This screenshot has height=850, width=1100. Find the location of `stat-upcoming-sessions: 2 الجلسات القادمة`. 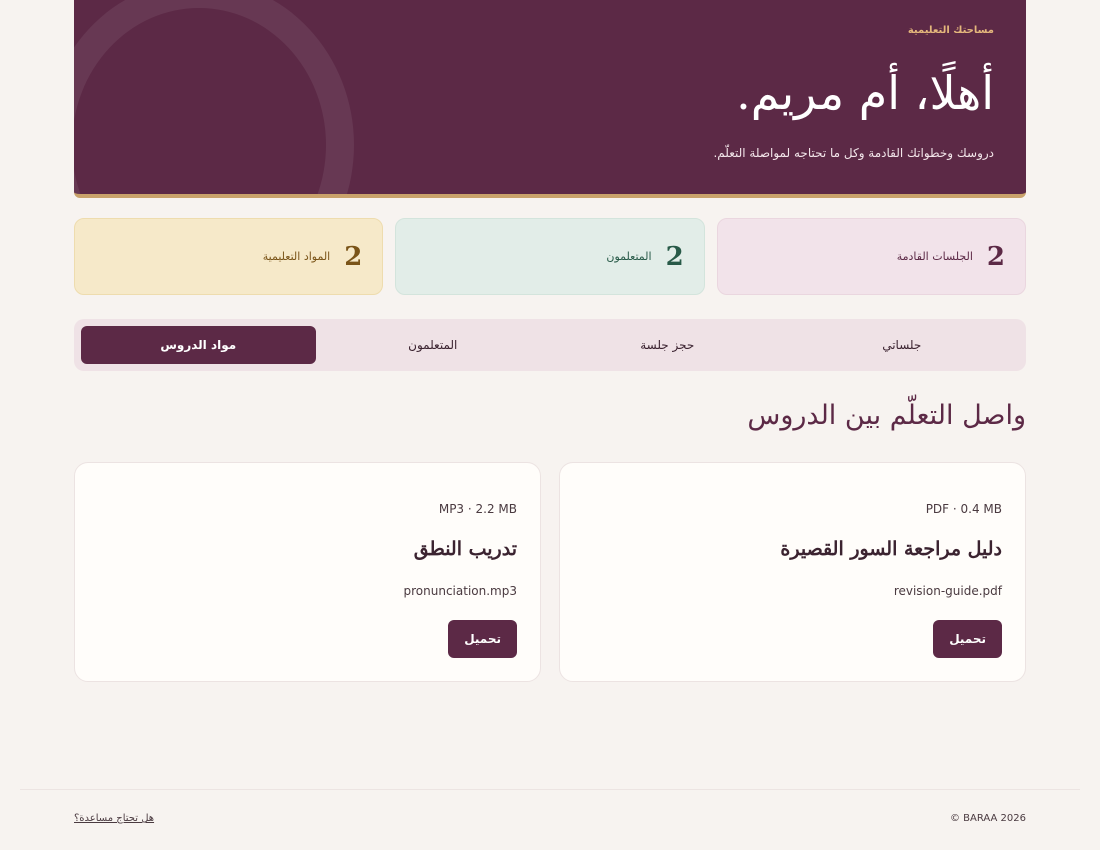

stat-upcoming-sessions: 2 الجلسات القادمة is located at coordinates (871, 256).